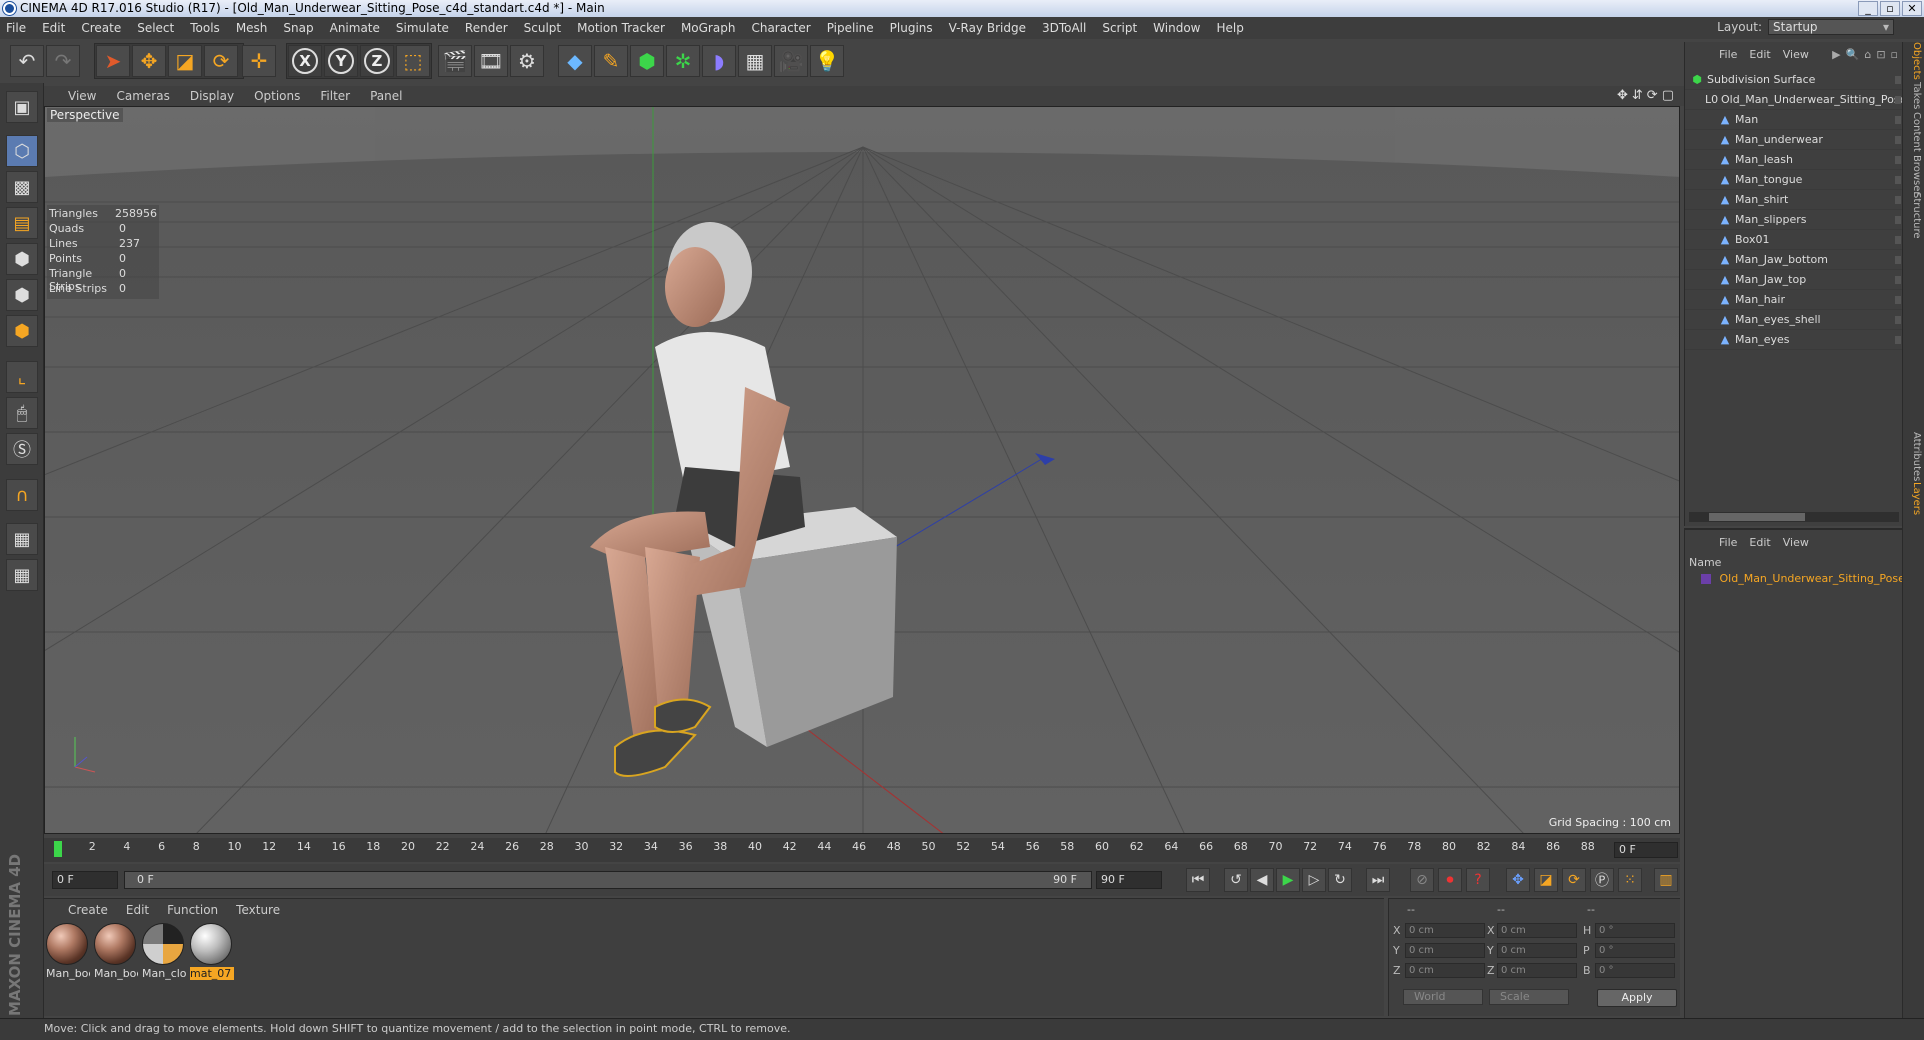  Describe the element at coordinates (1880, 54) in the screenshot. I see `hierarchy-icon: ⊡` at that location.